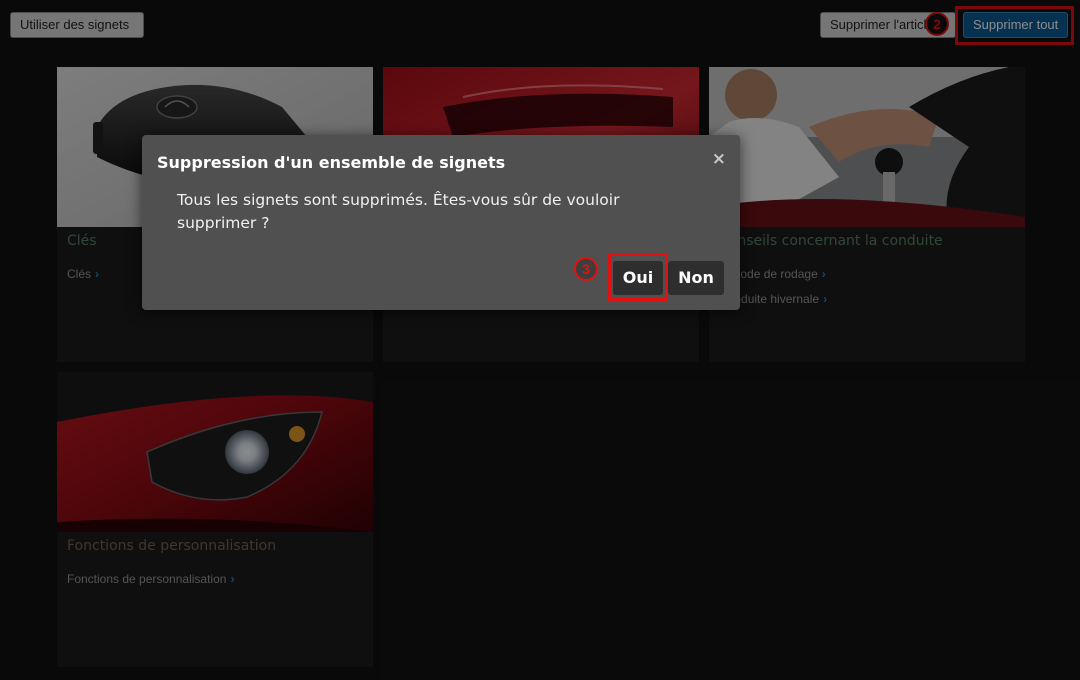 The image size is (1080, 680). What do you see at coordinates (638, 278) in the screenshot?
I see `yes-button: Oui` at bounding box center [638, 278].